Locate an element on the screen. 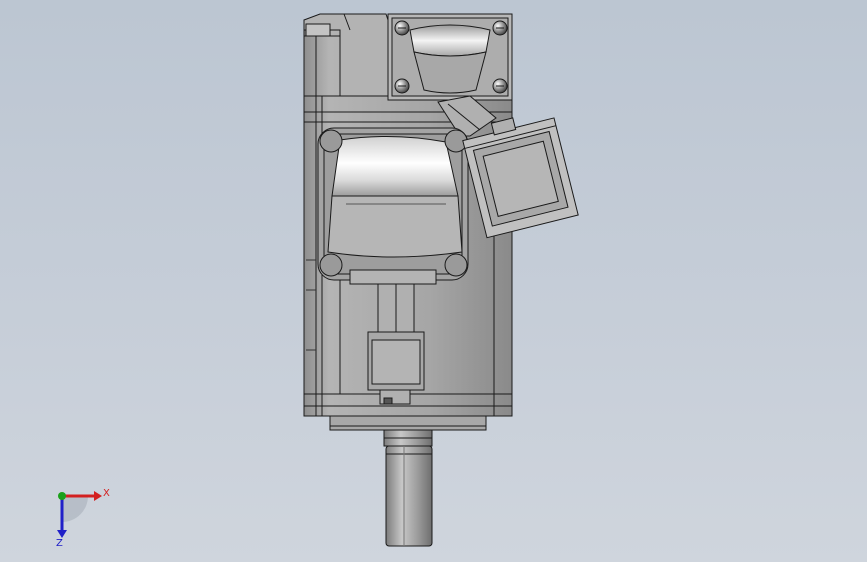 This screenshot has height=562, width=867. x-axis-arrowhead is located at coordinates (98, 496).